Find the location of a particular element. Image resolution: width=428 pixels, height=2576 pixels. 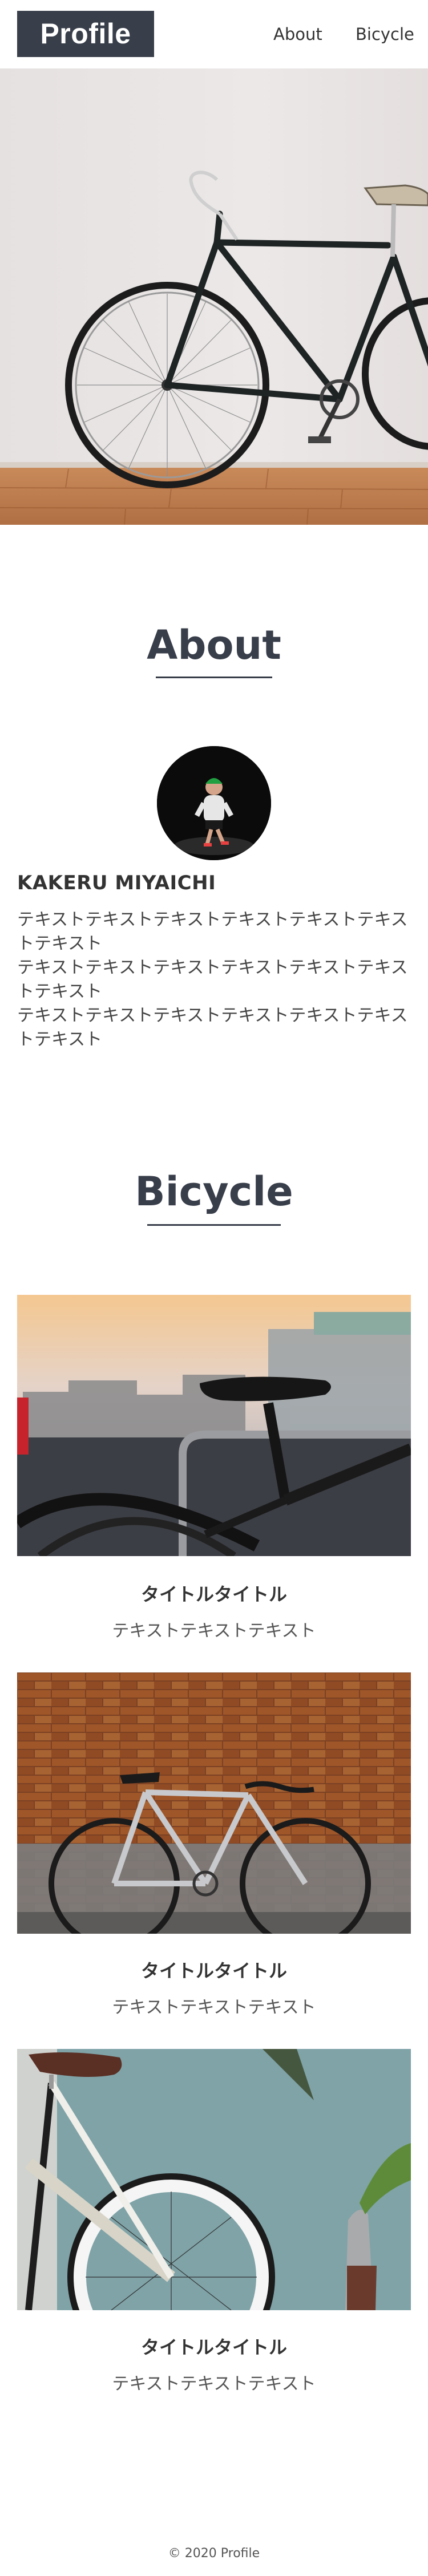

site-header: Profile About Bicycle is located at coordinates (214, 34).